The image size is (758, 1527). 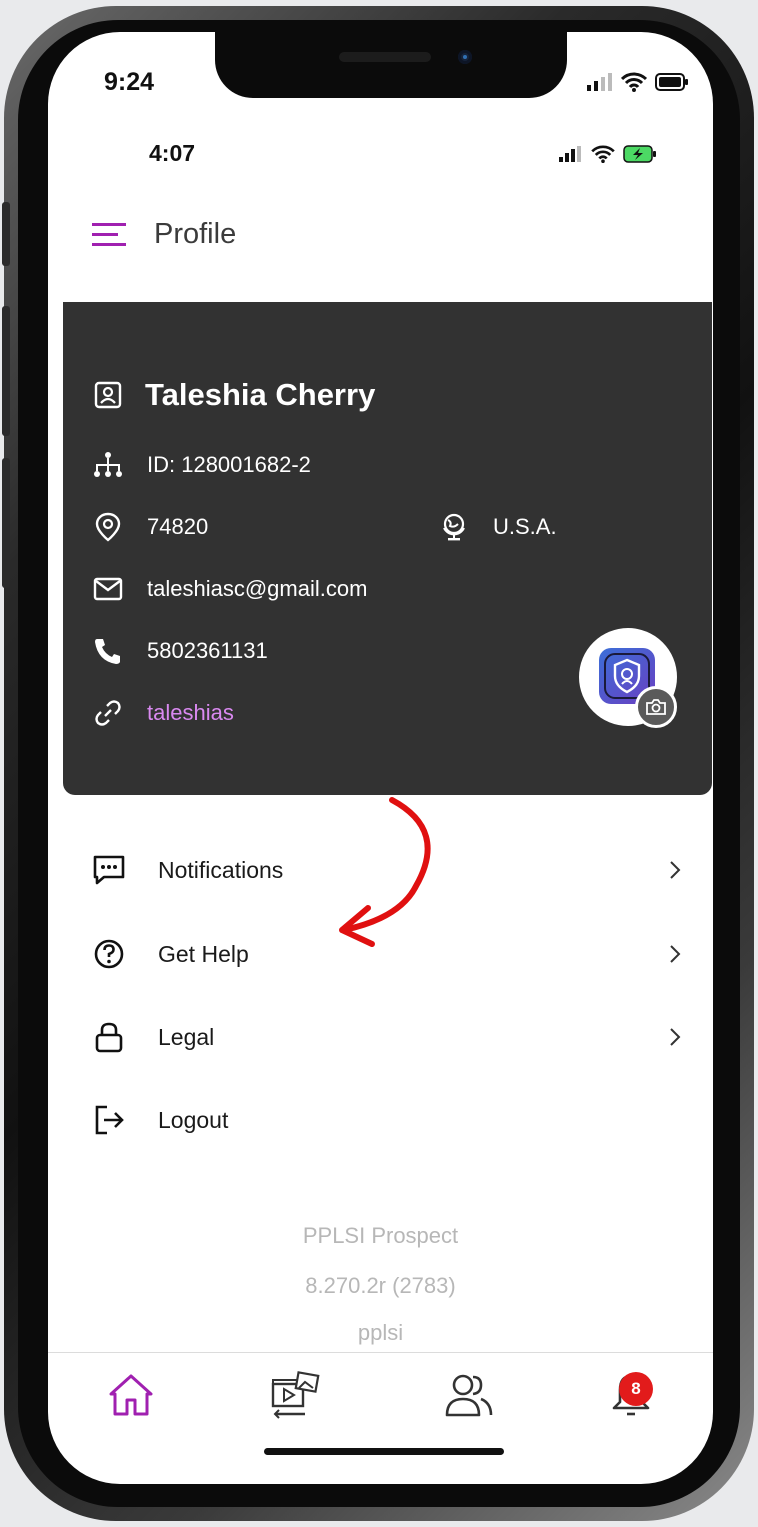 What do you see at coordinates (6, 371) in the screenshot?
I see `volume-up-button` at bounding box center [6, 371].